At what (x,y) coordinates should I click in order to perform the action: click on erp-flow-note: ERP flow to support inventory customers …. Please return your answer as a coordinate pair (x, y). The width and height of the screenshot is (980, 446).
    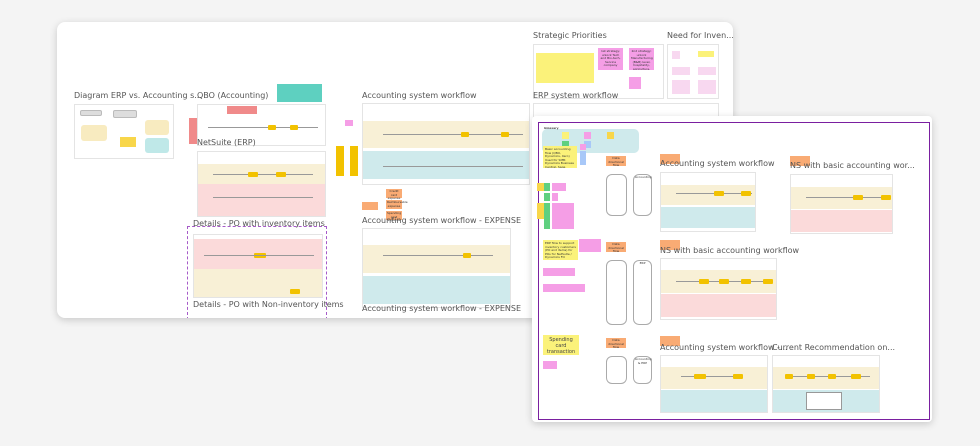
    Looking at the image, I should click on (560, 250).